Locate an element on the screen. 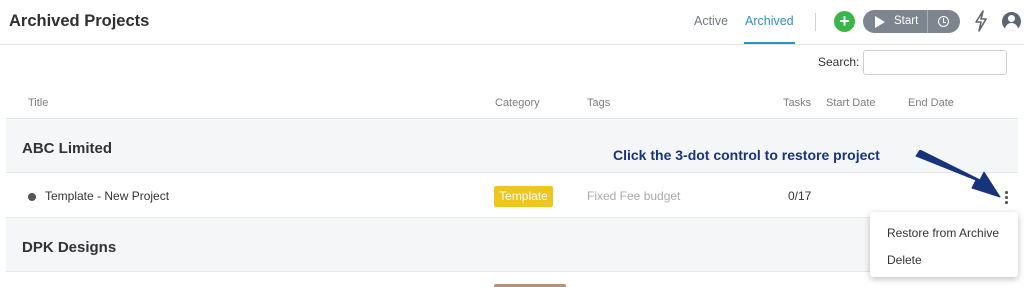 The image size is (1024, 287). user-icon is located at coordinates (1011, 21).